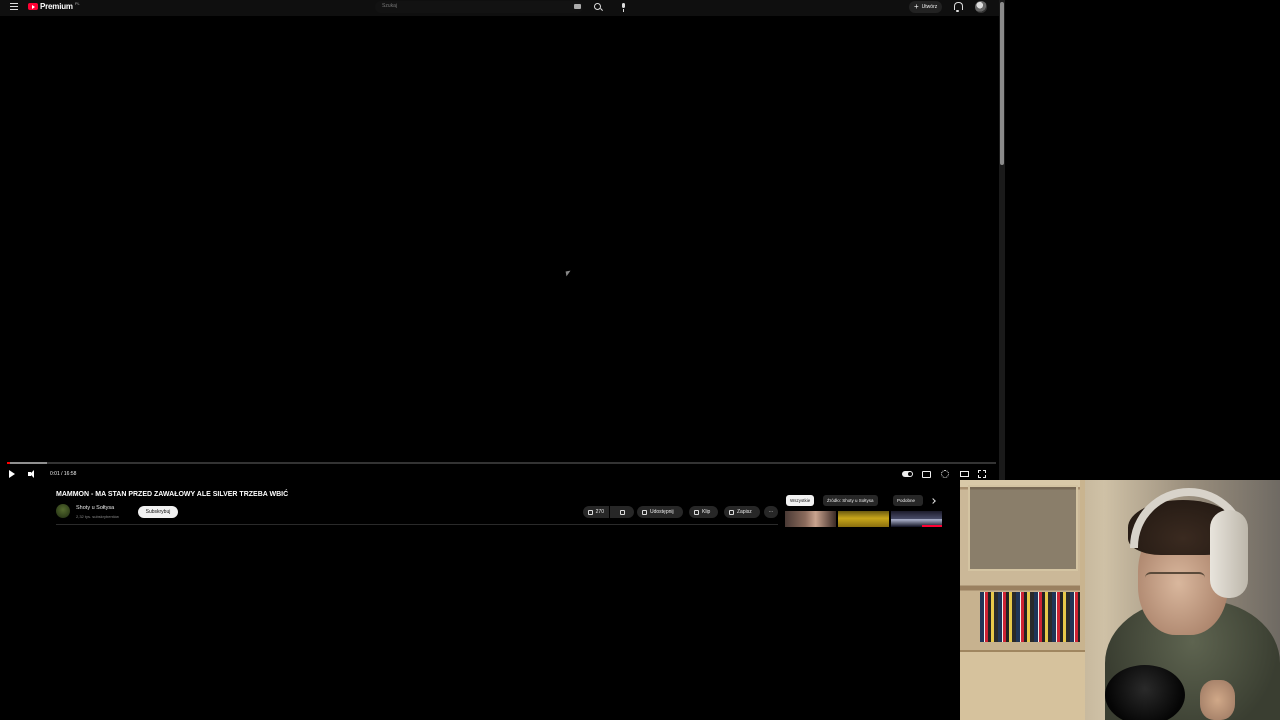 The height and width of the screenshot is (720, 1280). I want to click on share-button: Udostępnij, so click(660, 512).